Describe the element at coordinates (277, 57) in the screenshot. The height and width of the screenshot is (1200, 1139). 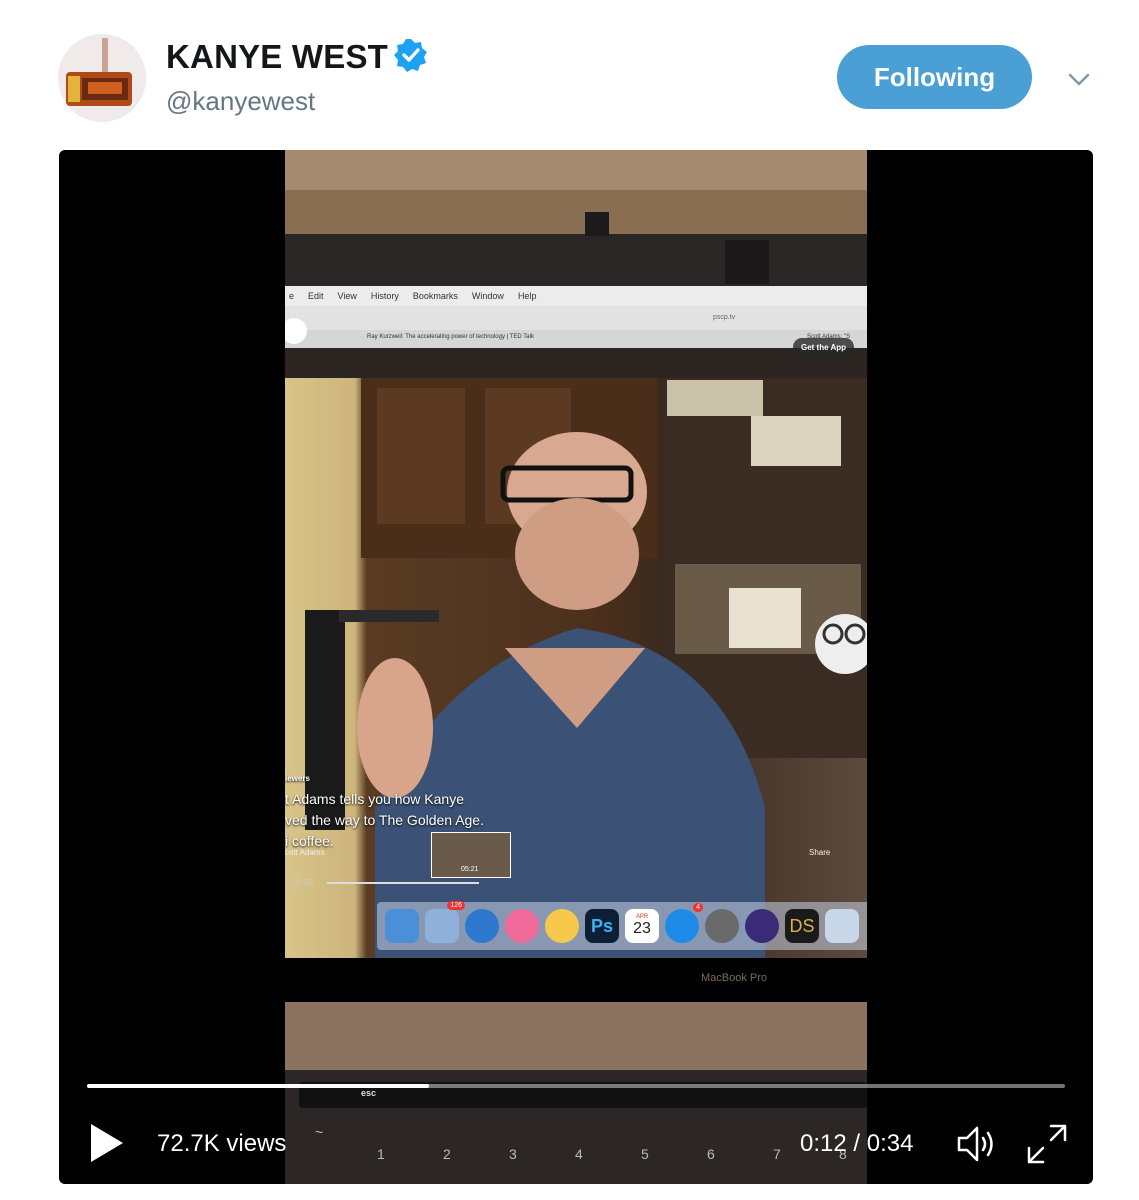
I see `author-name: KANYE WEST` at that location.